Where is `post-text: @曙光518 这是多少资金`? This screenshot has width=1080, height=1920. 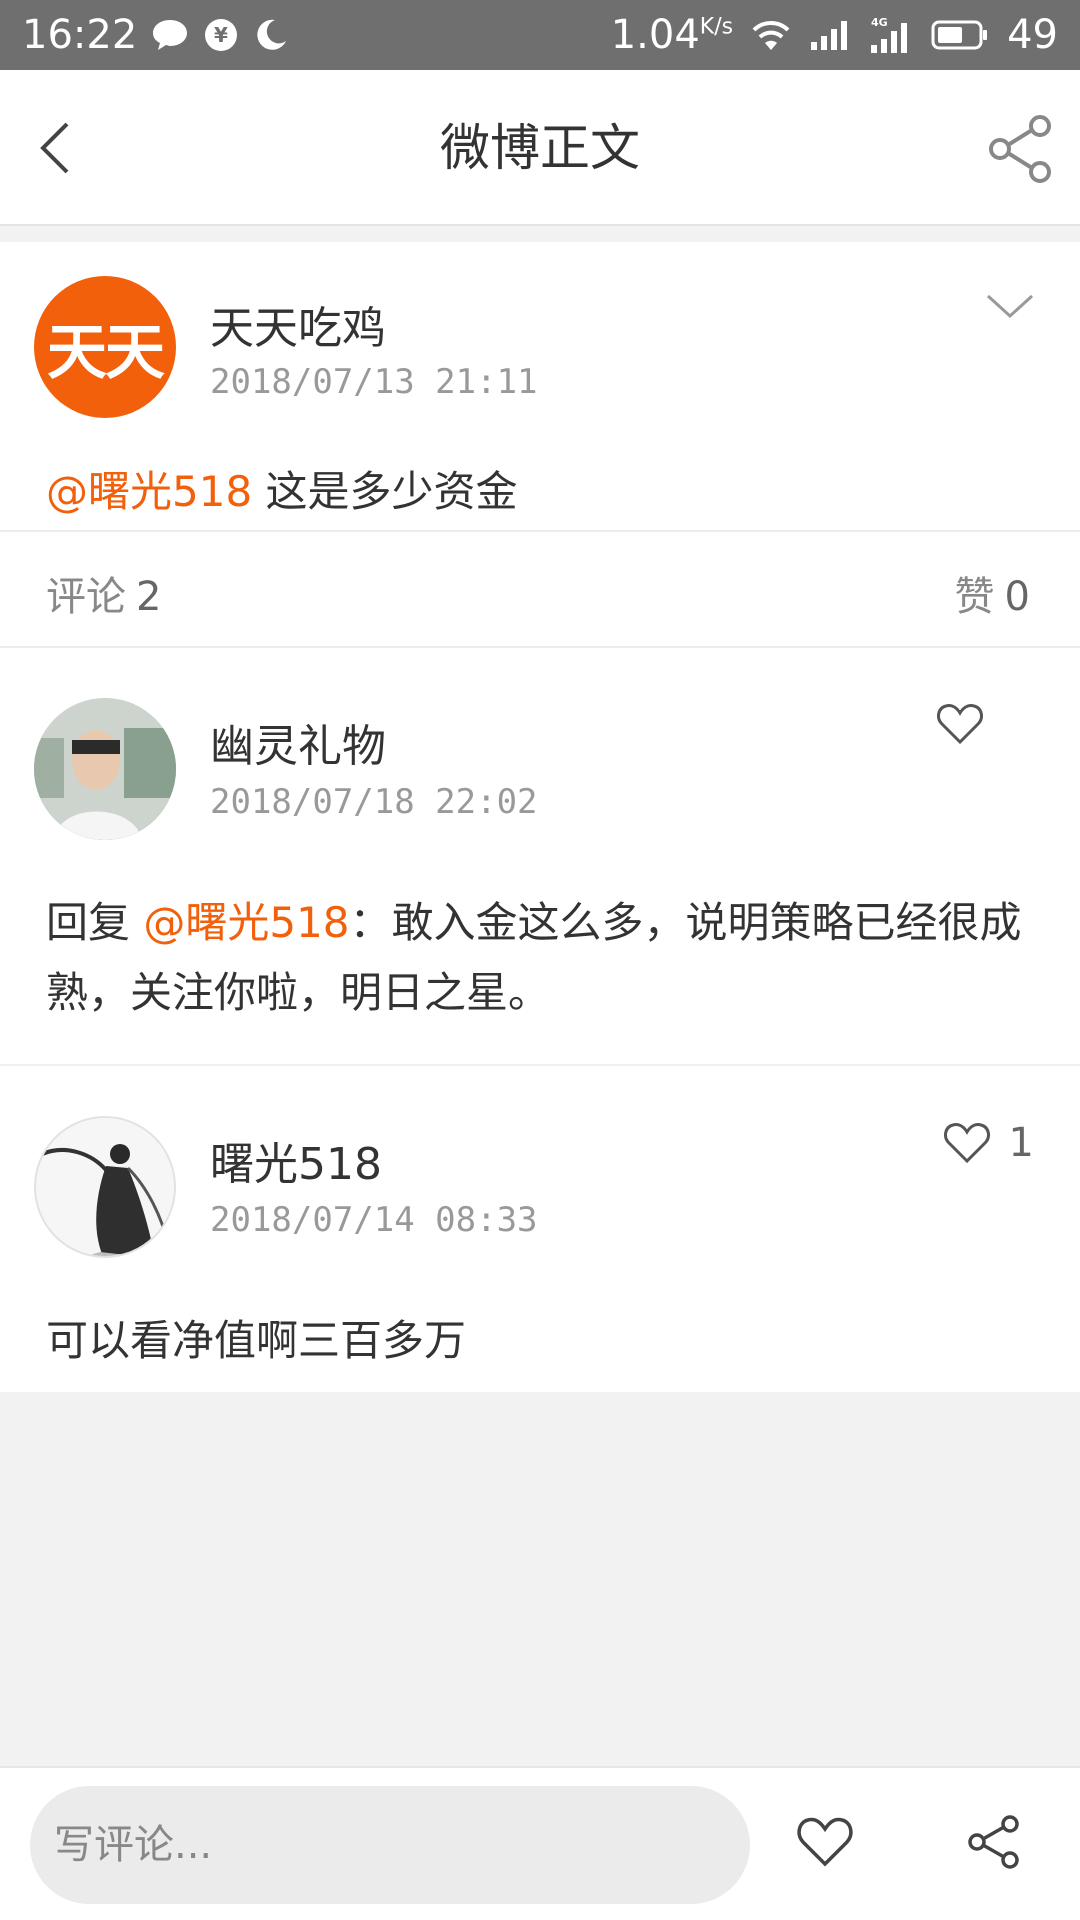 post-text: @曙光518 这是多少资金 is located at coordinates (282, 488).